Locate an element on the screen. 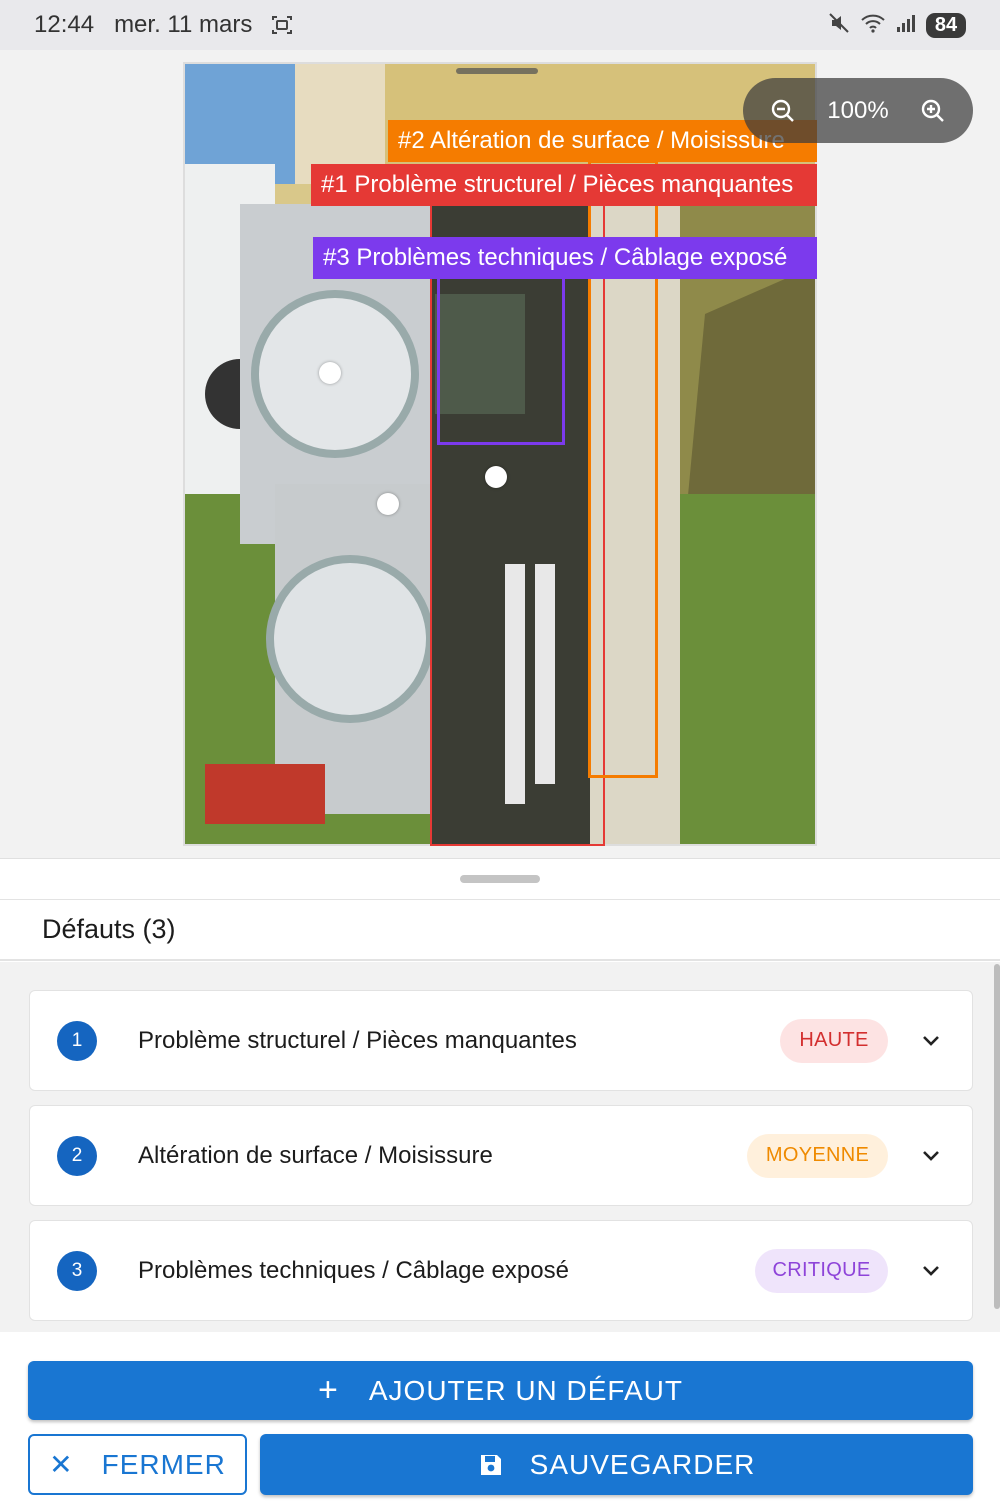  sheet-header: Défauts (3) is located at coordinates (500, 930).